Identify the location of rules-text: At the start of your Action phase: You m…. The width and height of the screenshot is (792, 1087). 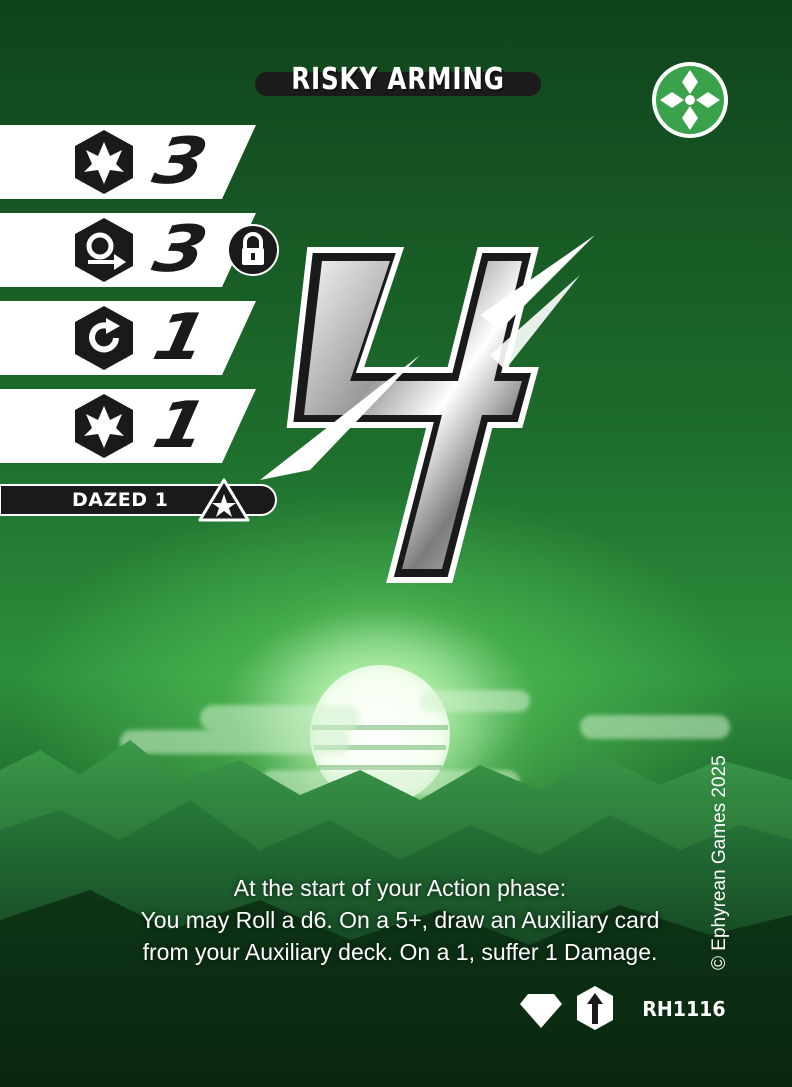
(400, 920).